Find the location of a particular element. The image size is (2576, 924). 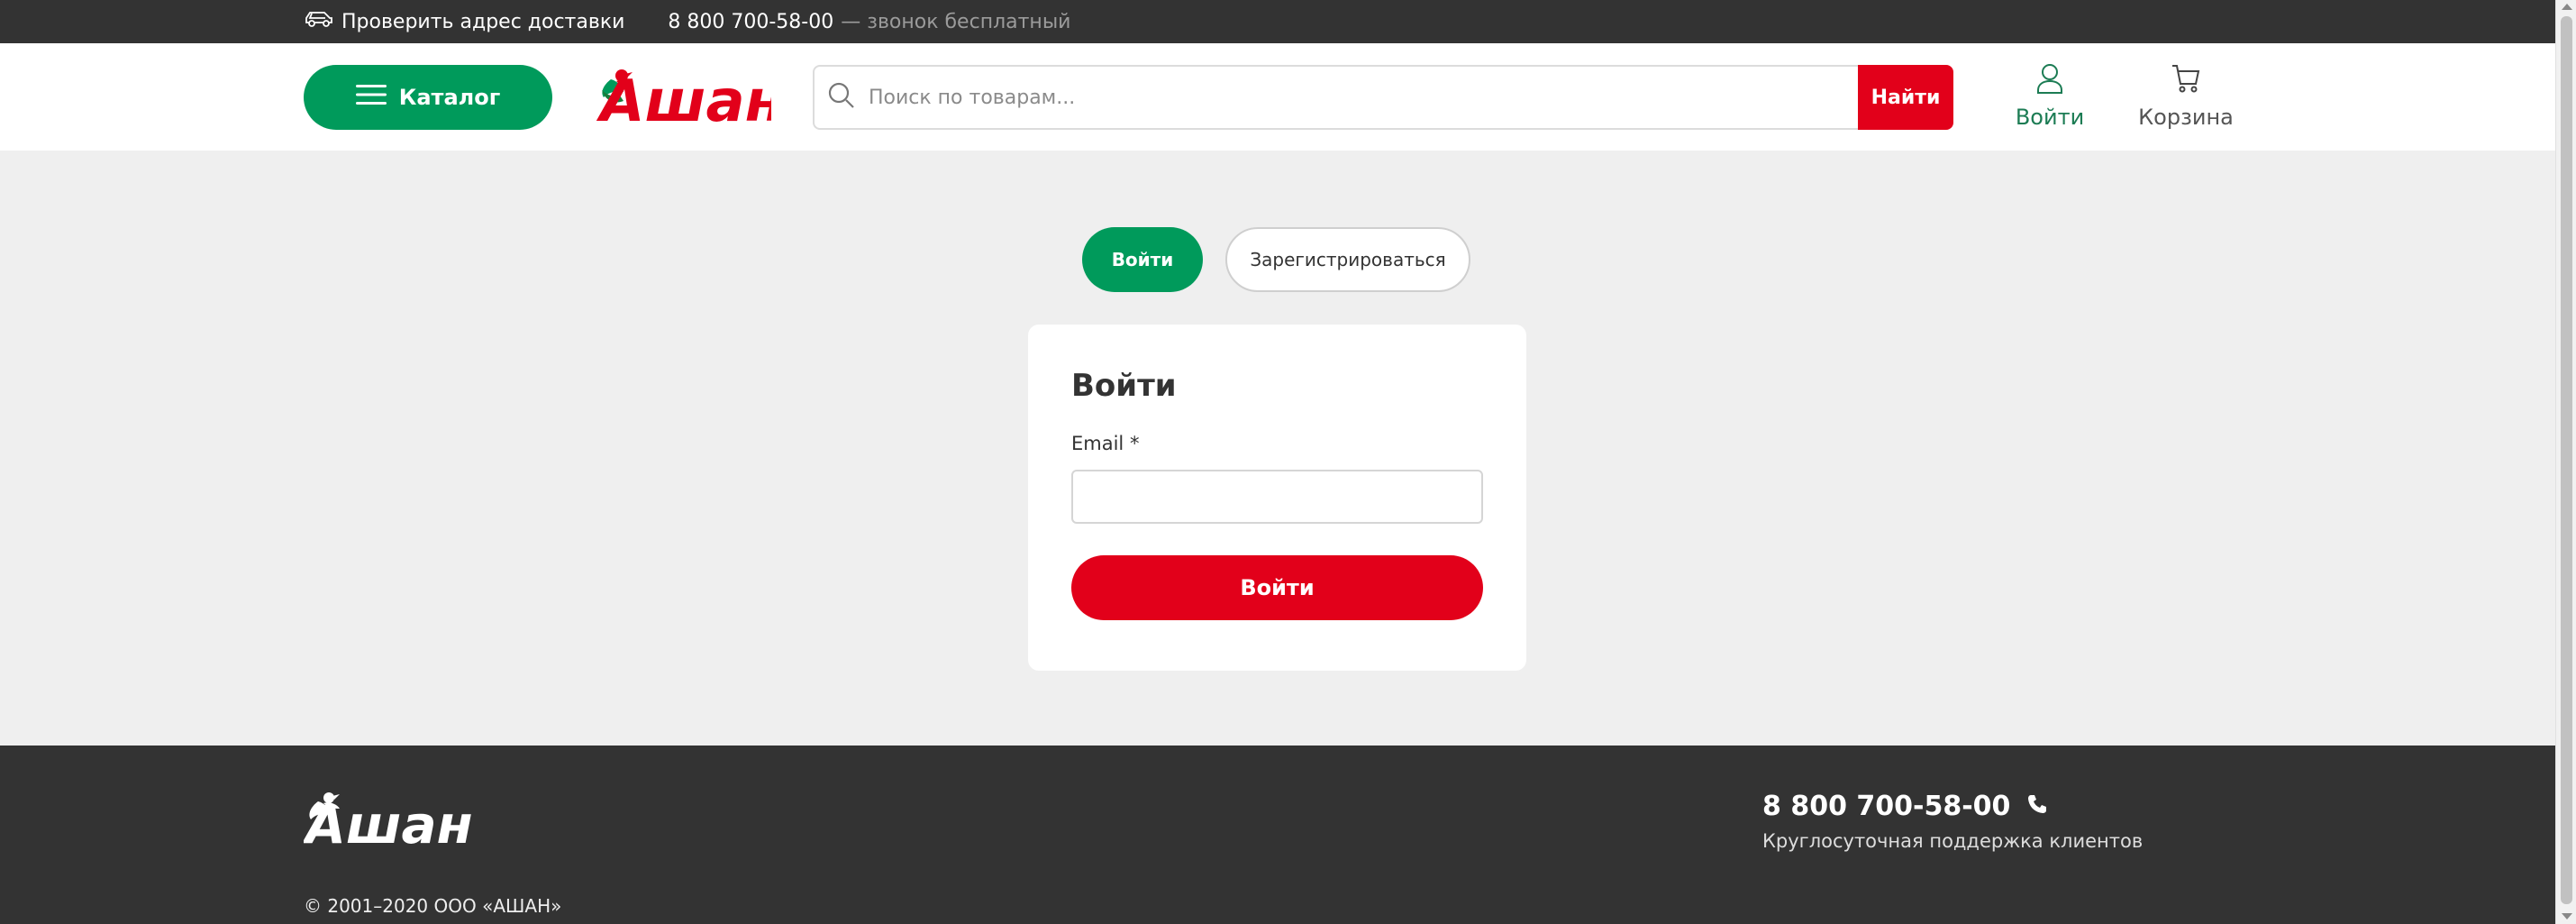

login-header-button: Войти is located at coordinates (2050, 96).